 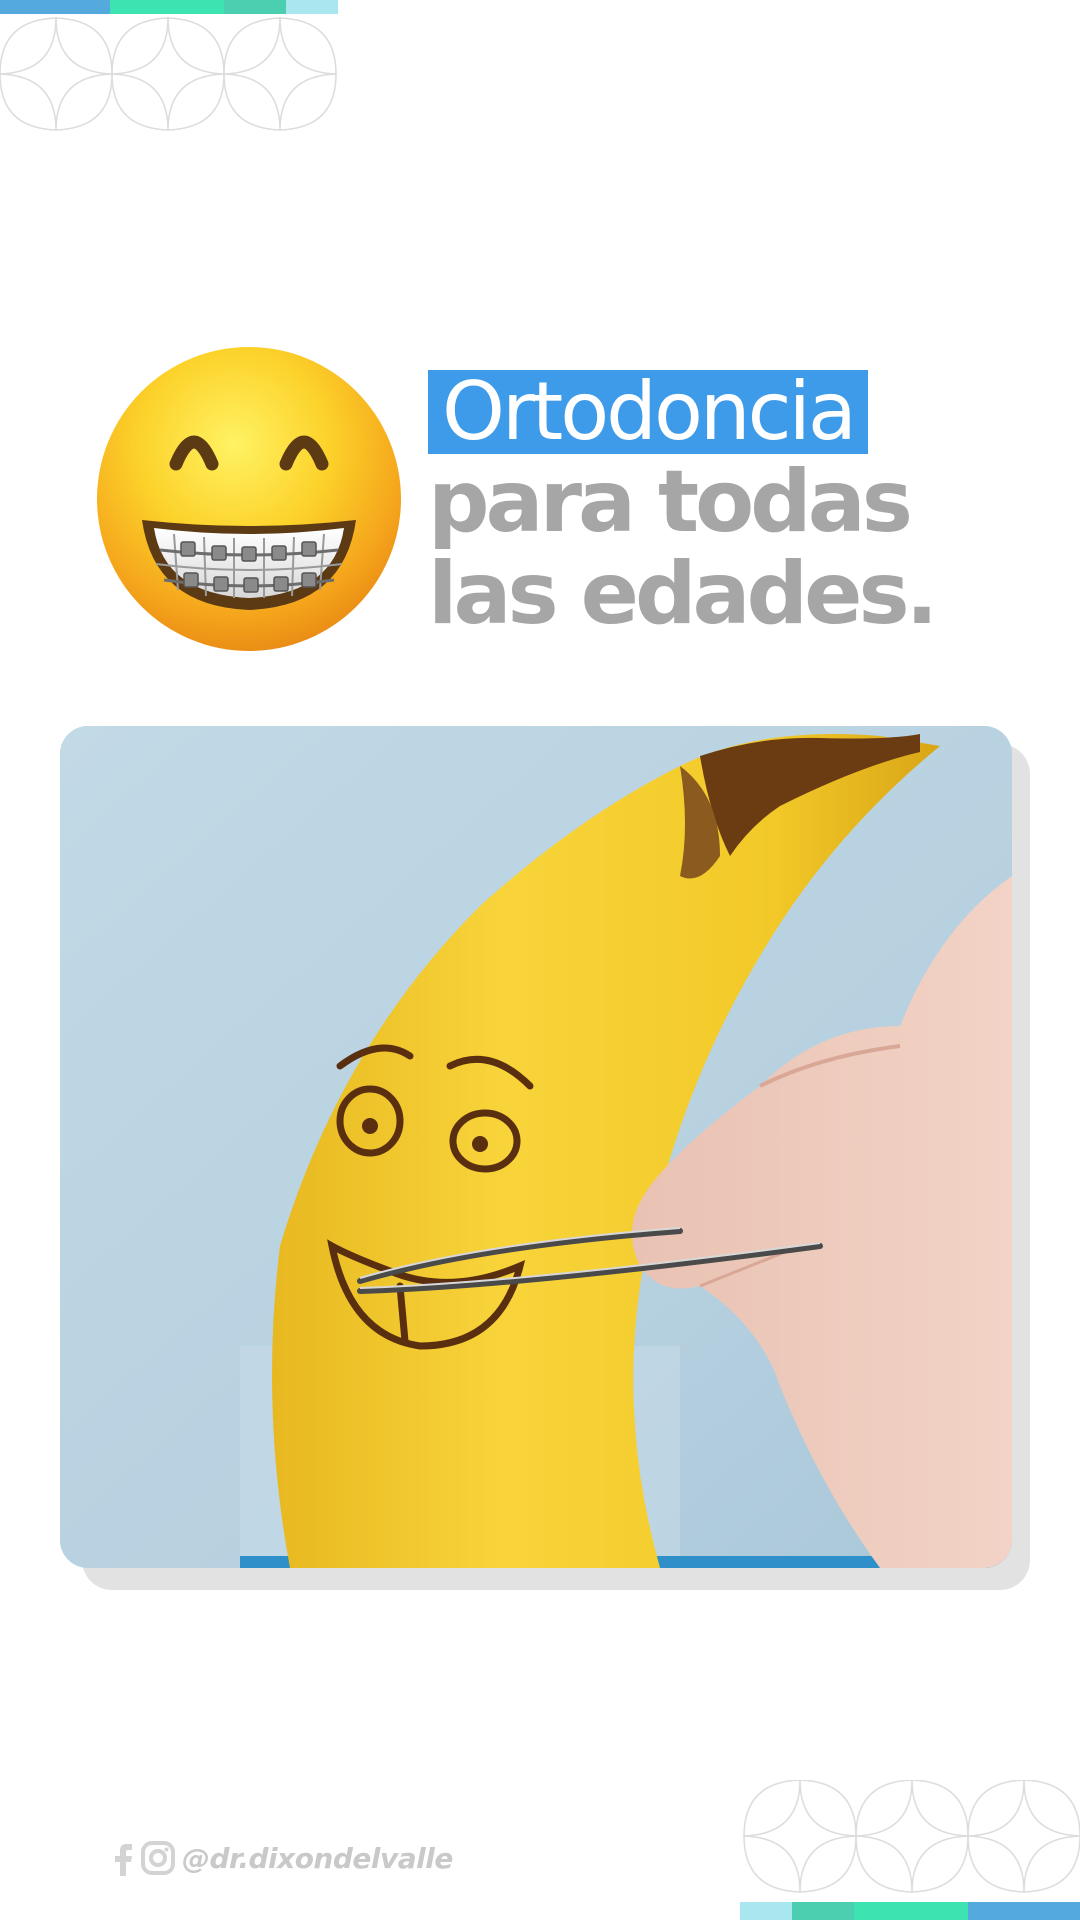 I want to click on social-footer: @dr.dixondelvalle, so click(x=281, y=1858).